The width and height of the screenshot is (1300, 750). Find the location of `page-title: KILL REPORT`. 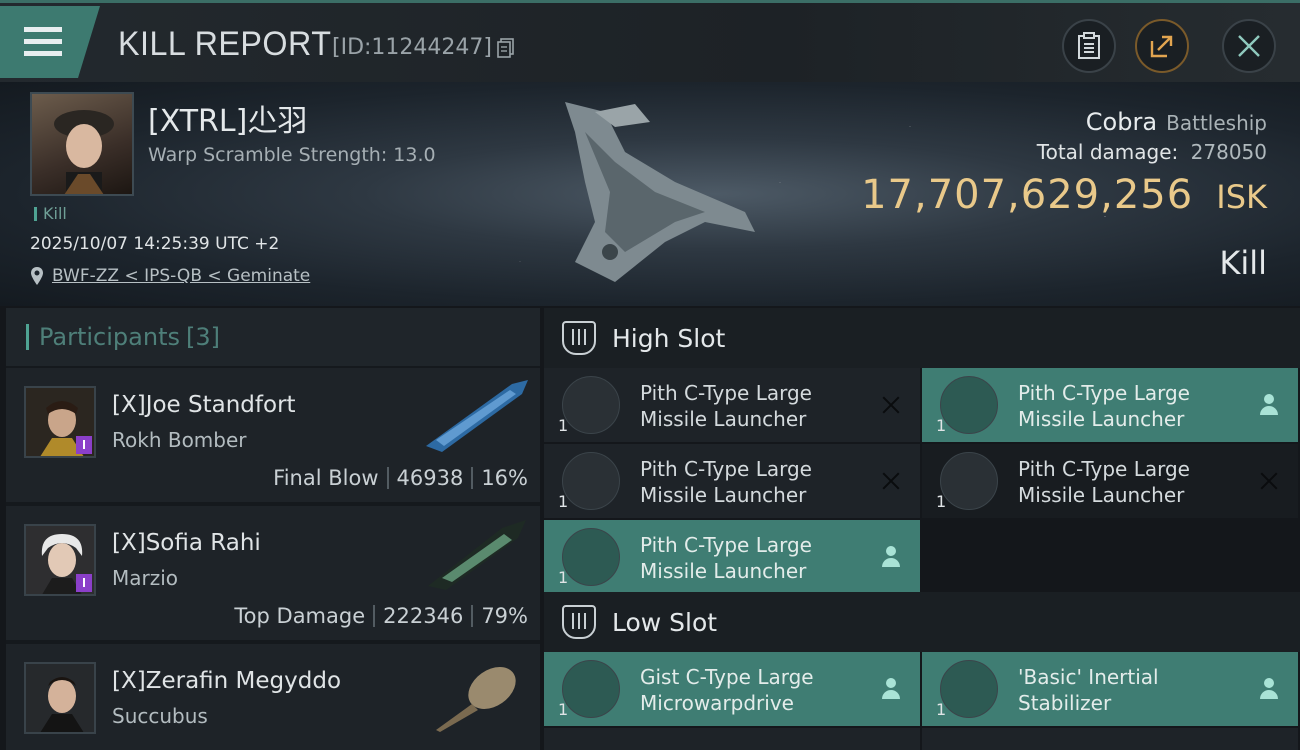

page-title: KILL REPORT is located at coordinates (225, 44).